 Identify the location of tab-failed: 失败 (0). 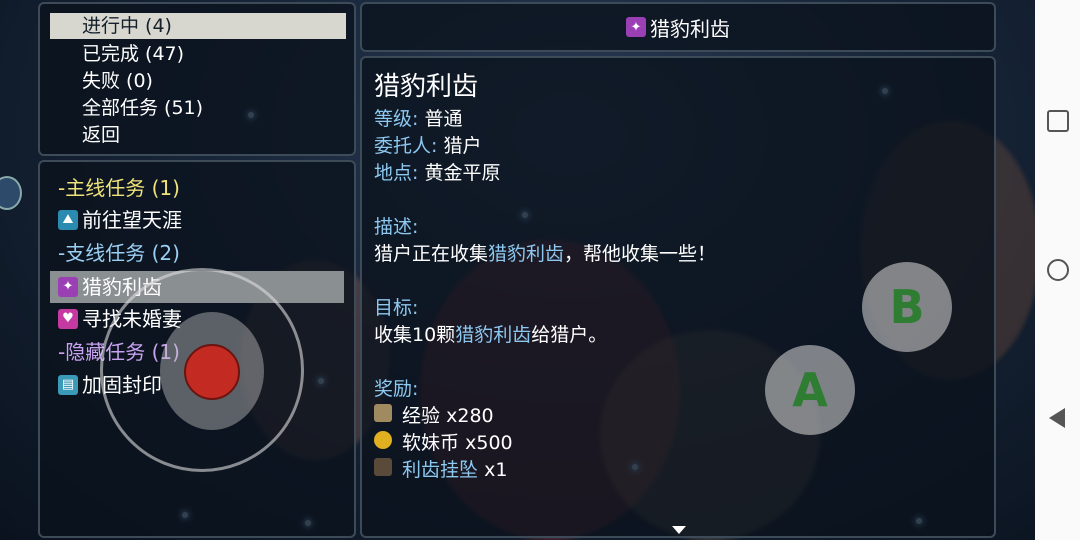
(198, 81).